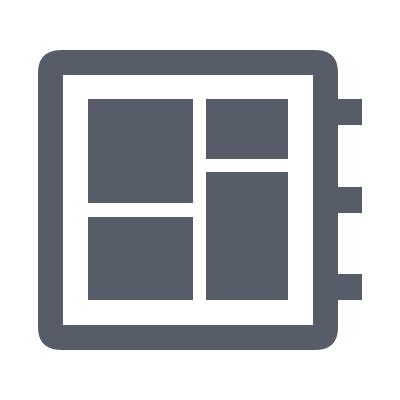 Image resolution: width=400 pixels, height=400 pixels. What do you see at coordinates (247, 129) in the screenshot?
I see `panel-top-right` at bounding box center [247, 129].